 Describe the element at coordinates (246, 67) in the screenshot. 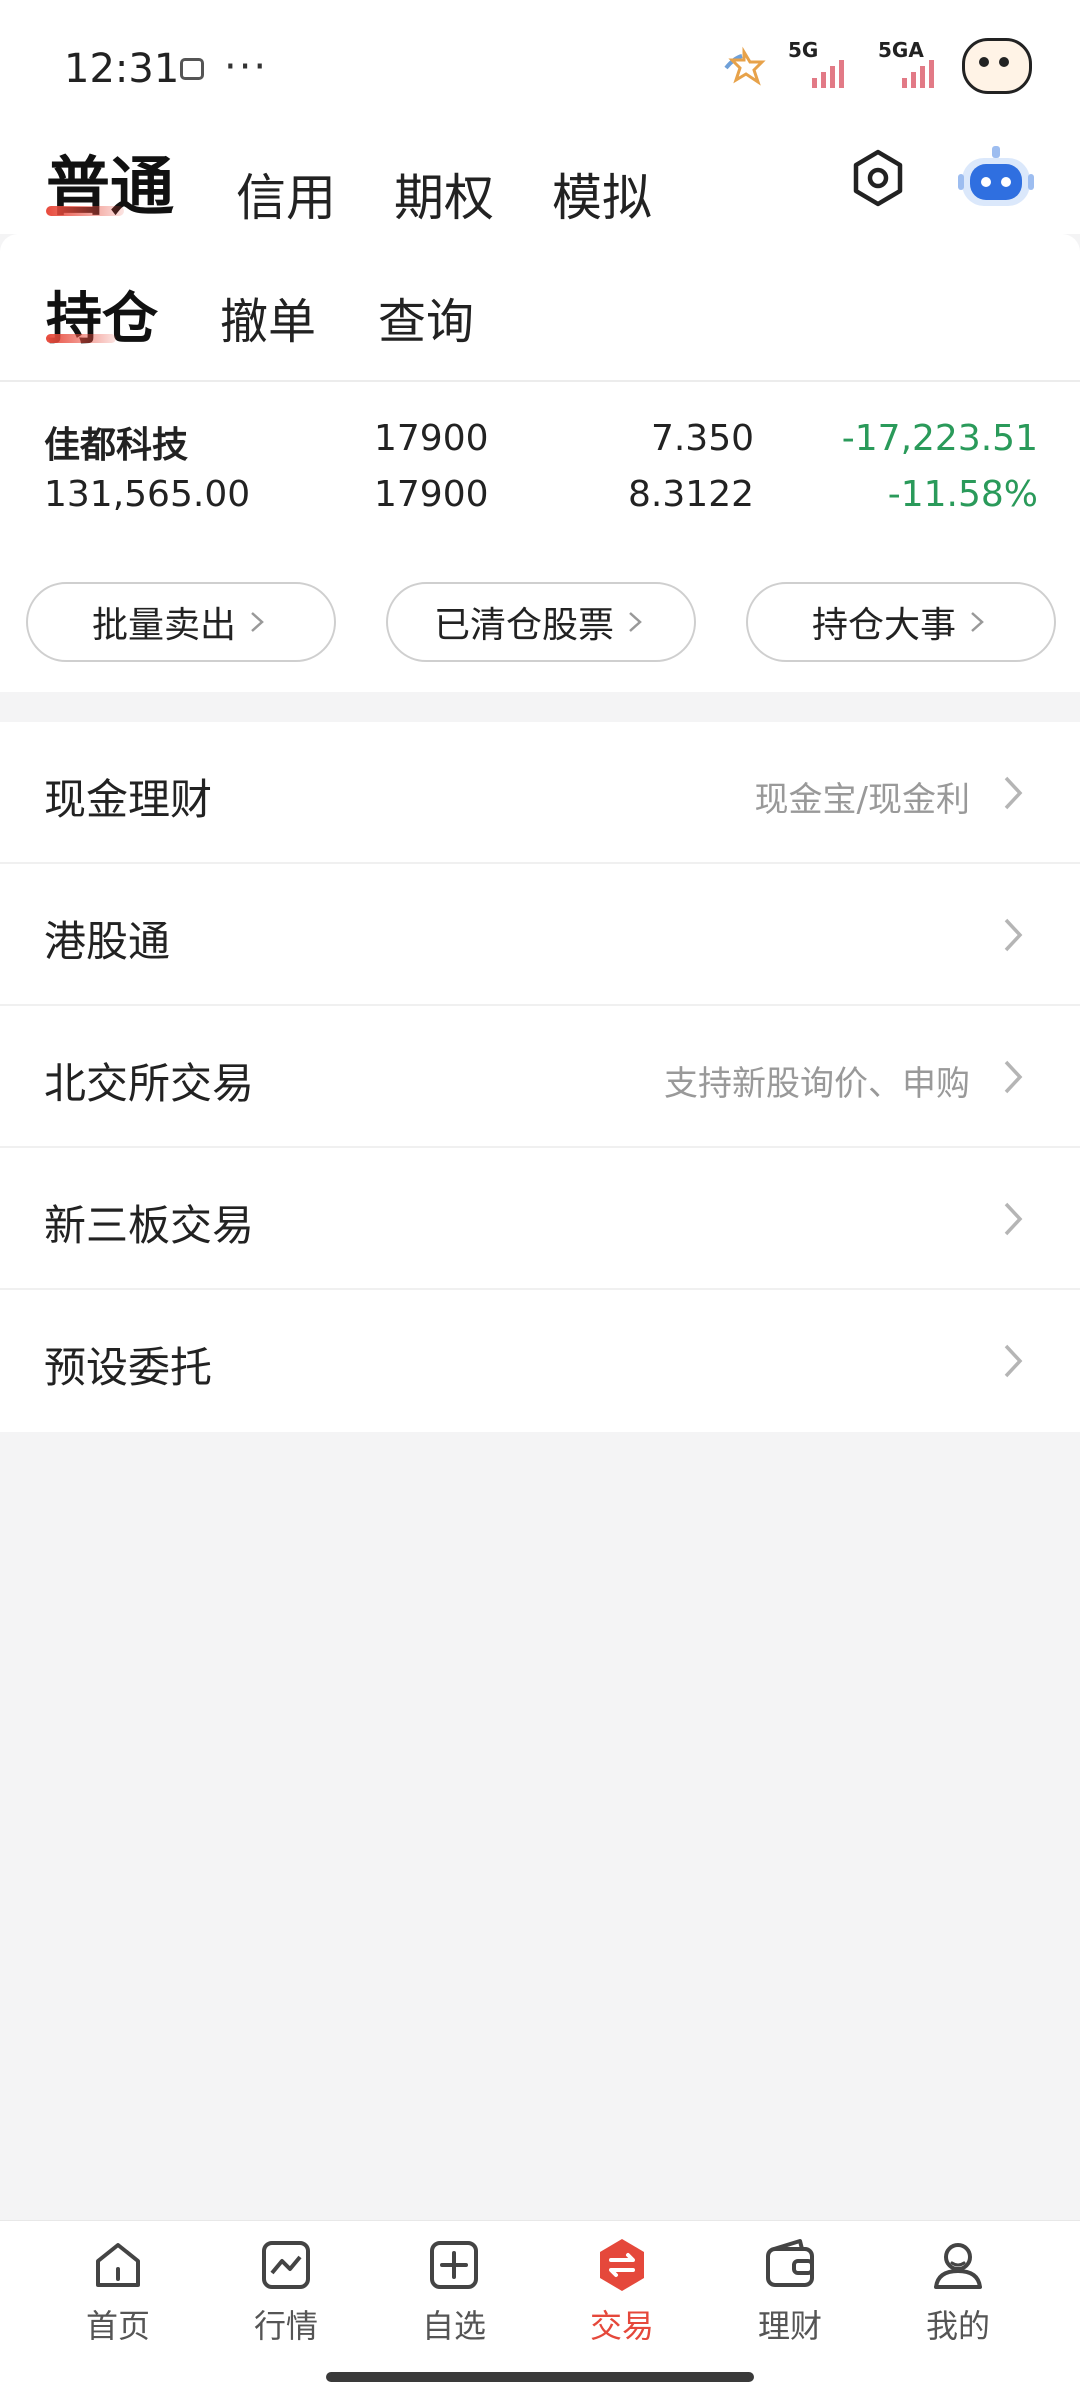

I see `more-notifications-icon: ···` at that location.